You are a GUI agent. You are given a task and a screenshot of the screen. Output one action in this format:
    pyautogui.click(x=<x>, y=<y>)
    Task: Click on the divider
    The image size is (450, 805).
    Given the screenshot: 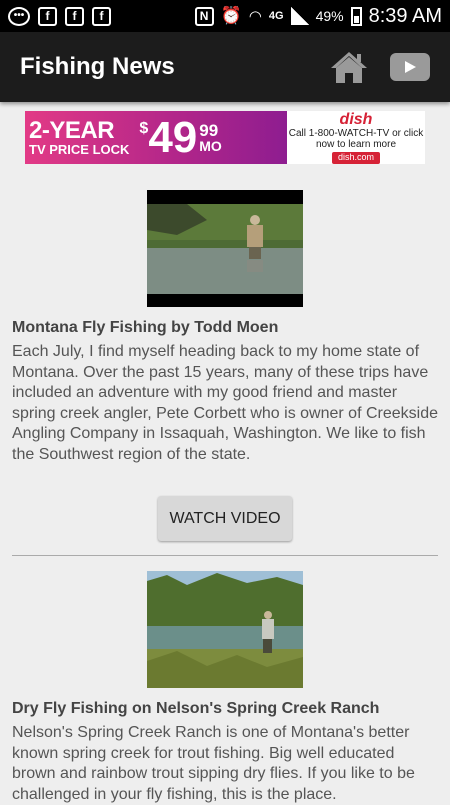 What is the action you would take?
    pyautogui.click(x=225, y=555)
    